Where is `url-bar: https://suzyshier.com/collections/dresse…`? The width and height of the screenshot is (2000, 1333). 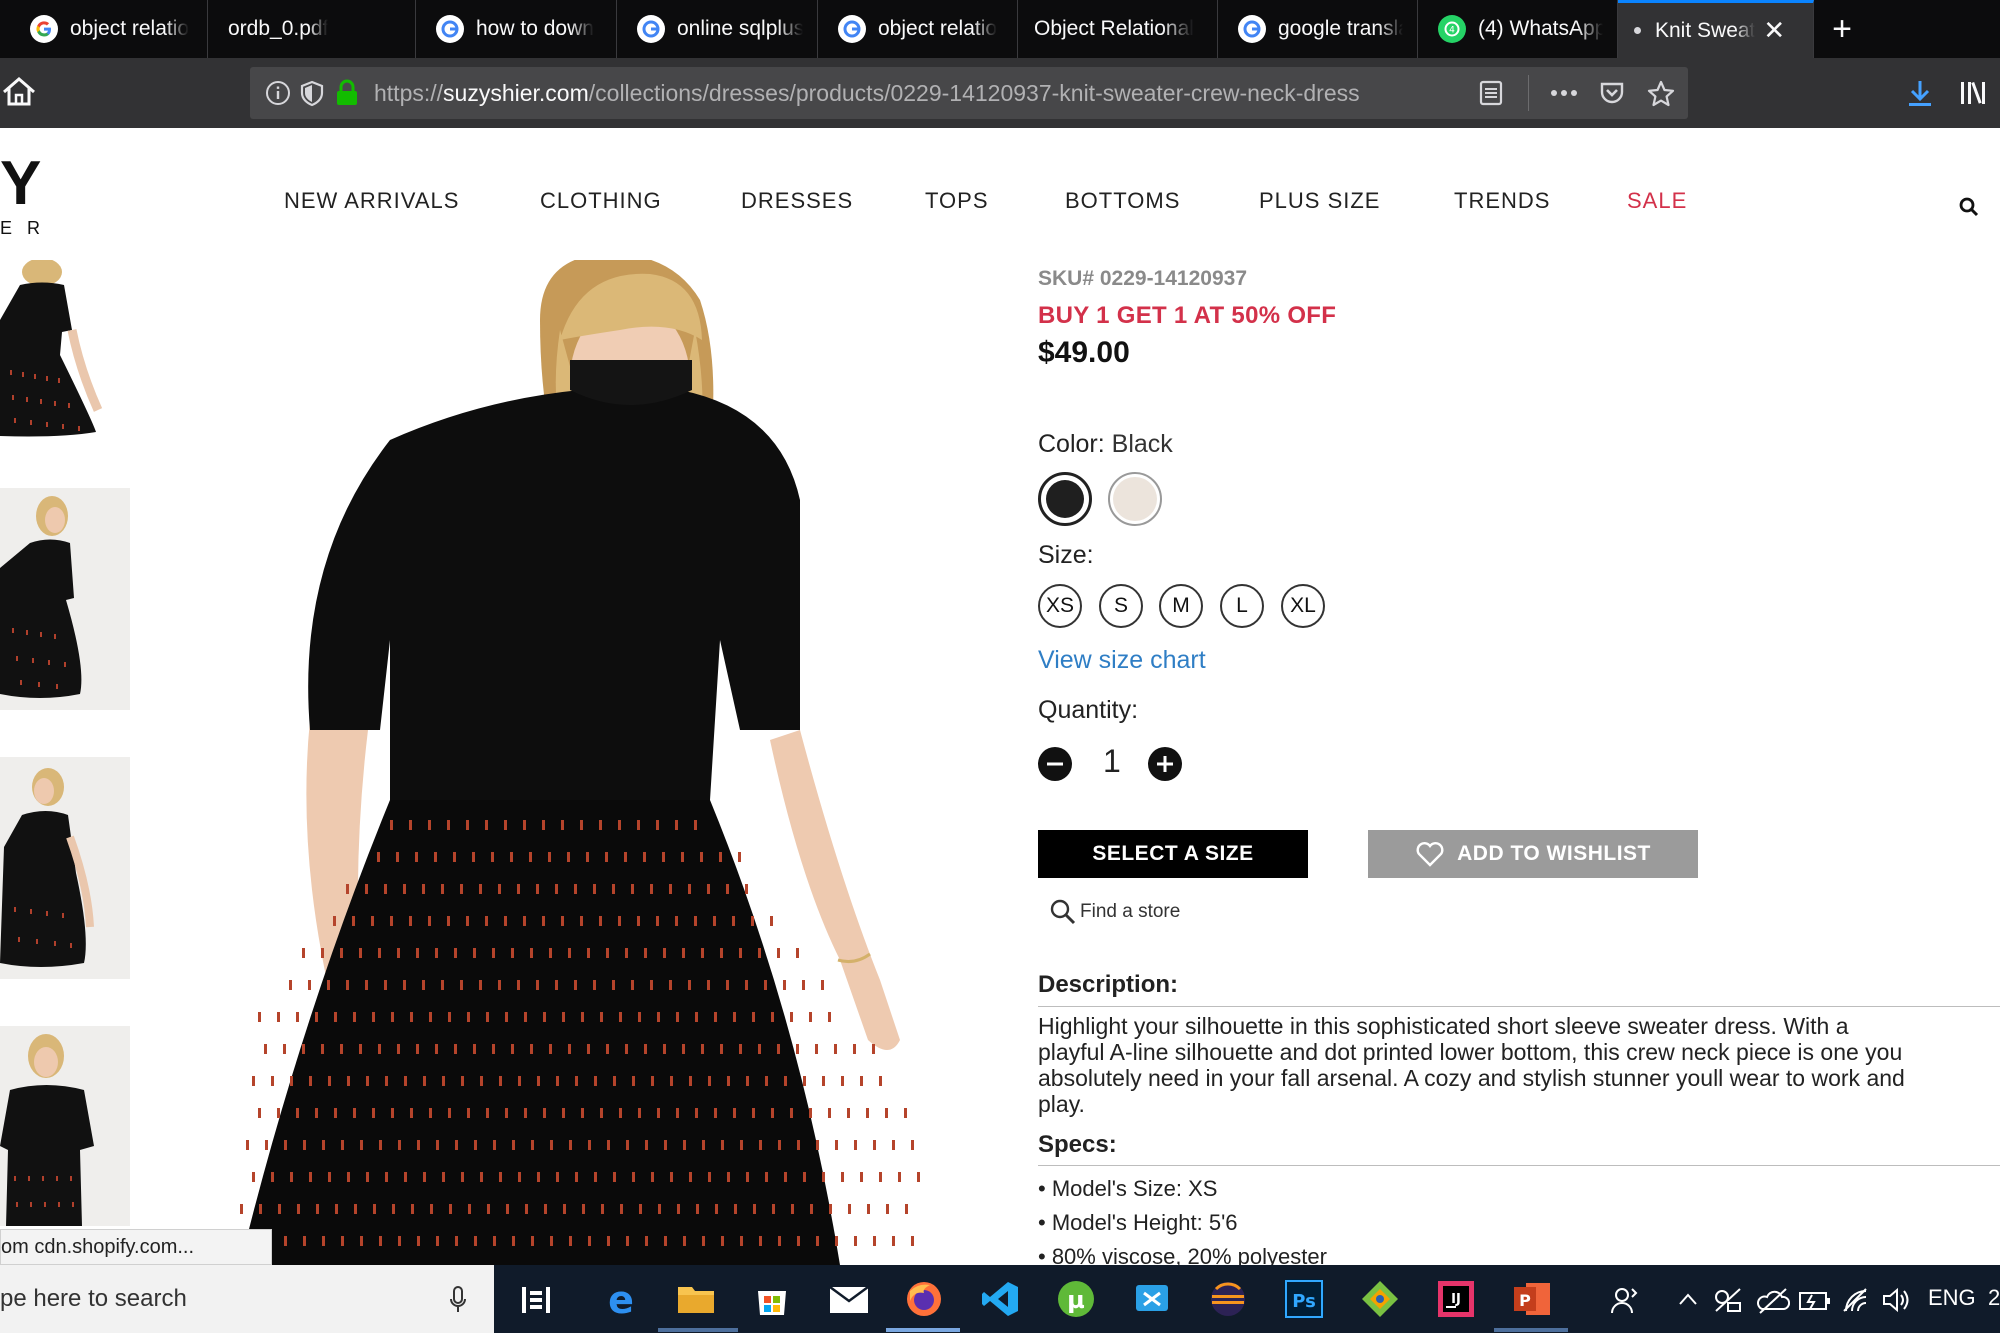
url-bar: https://suzyshier.com/collections/dresse… is located at coordinates (969, 93).